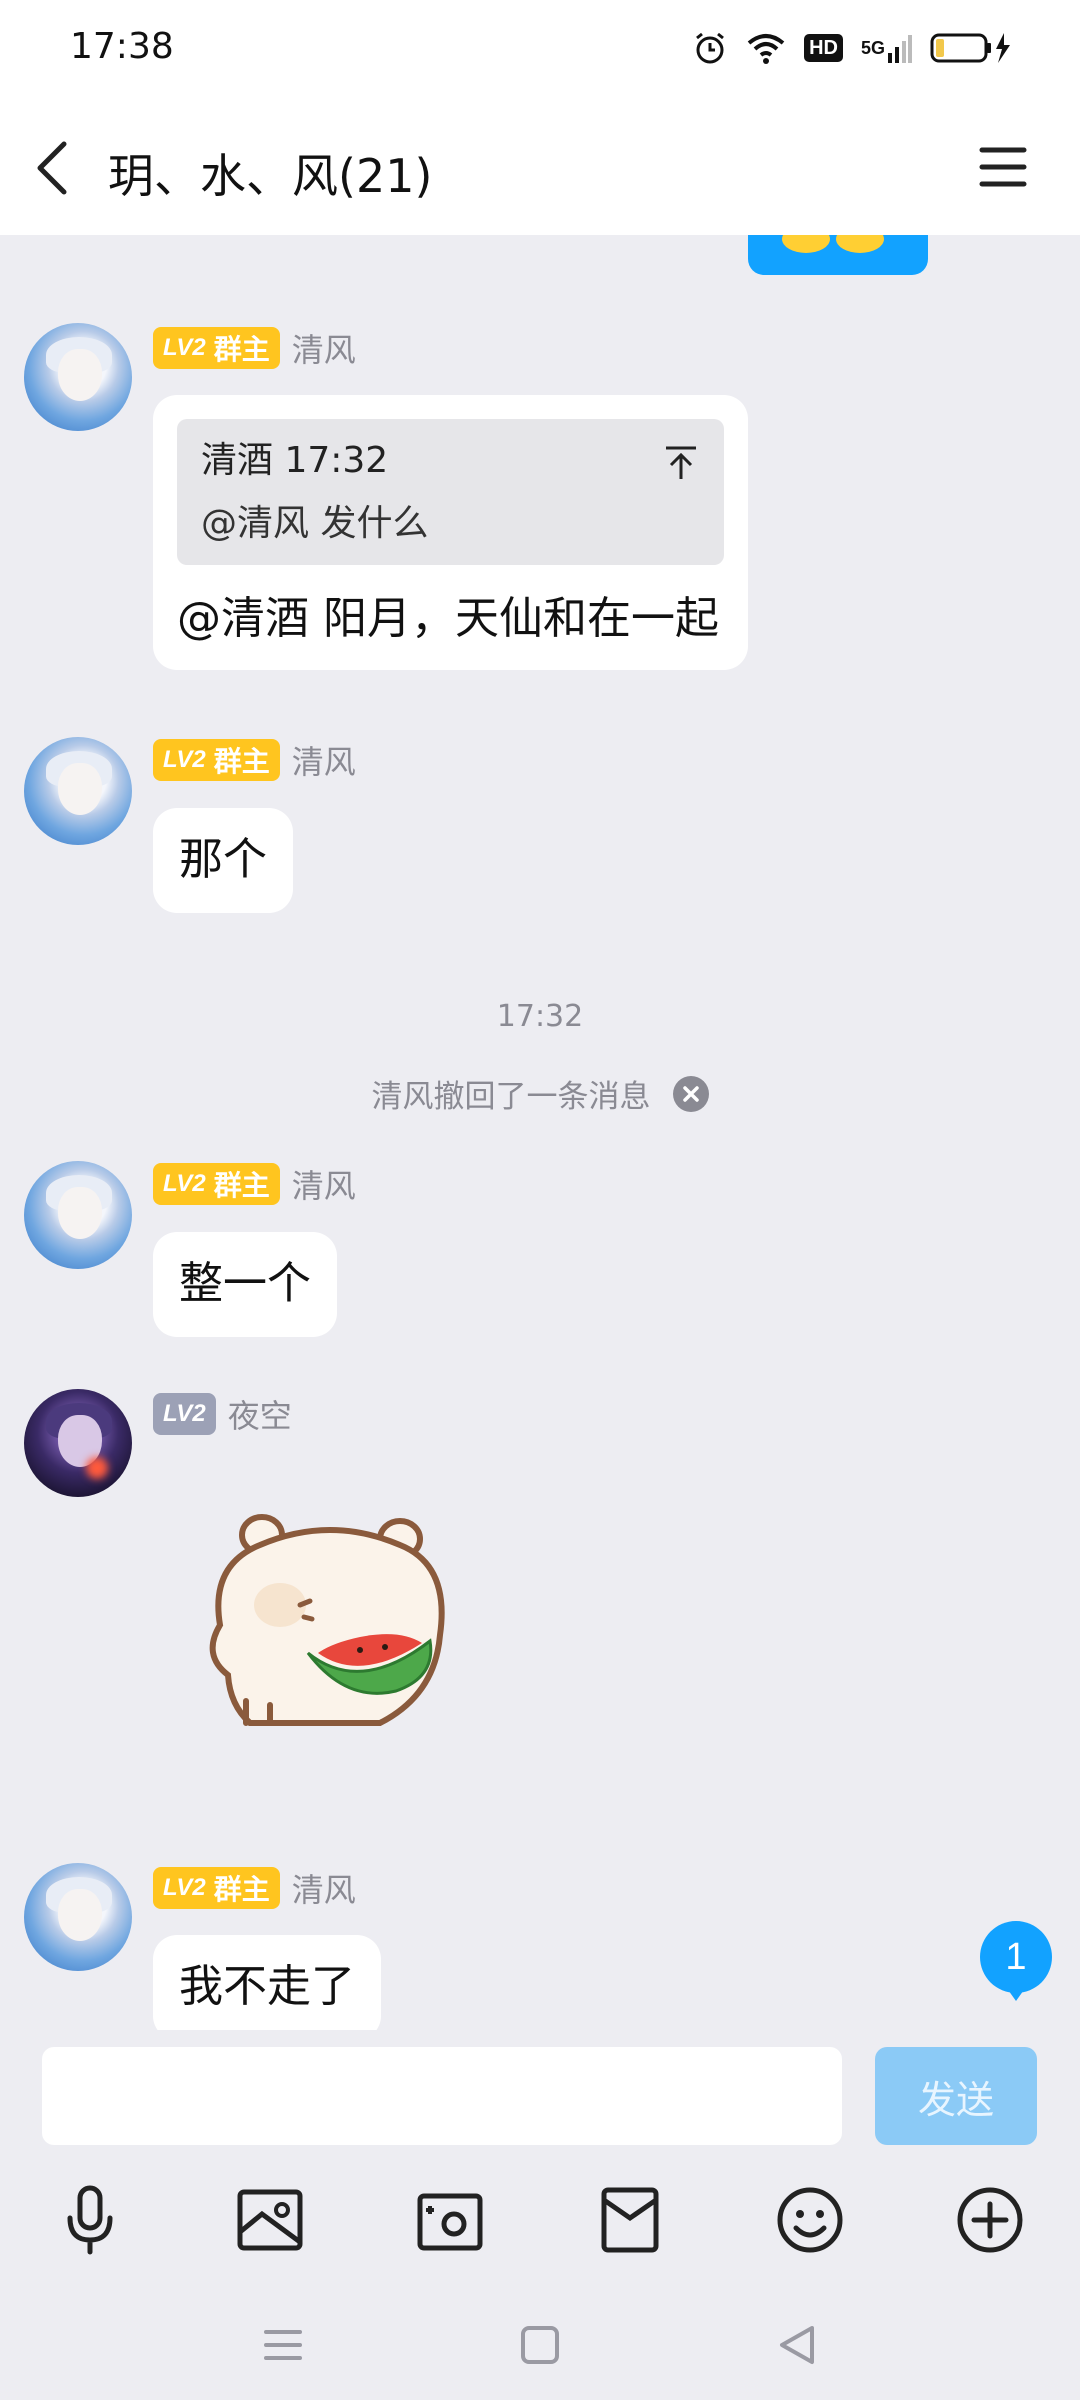 The height and width of the screenshot is (2400, 1080). Describe the element at coordinates (823, 48) in the screenshot. I see `hd-badge: HD` at that location.